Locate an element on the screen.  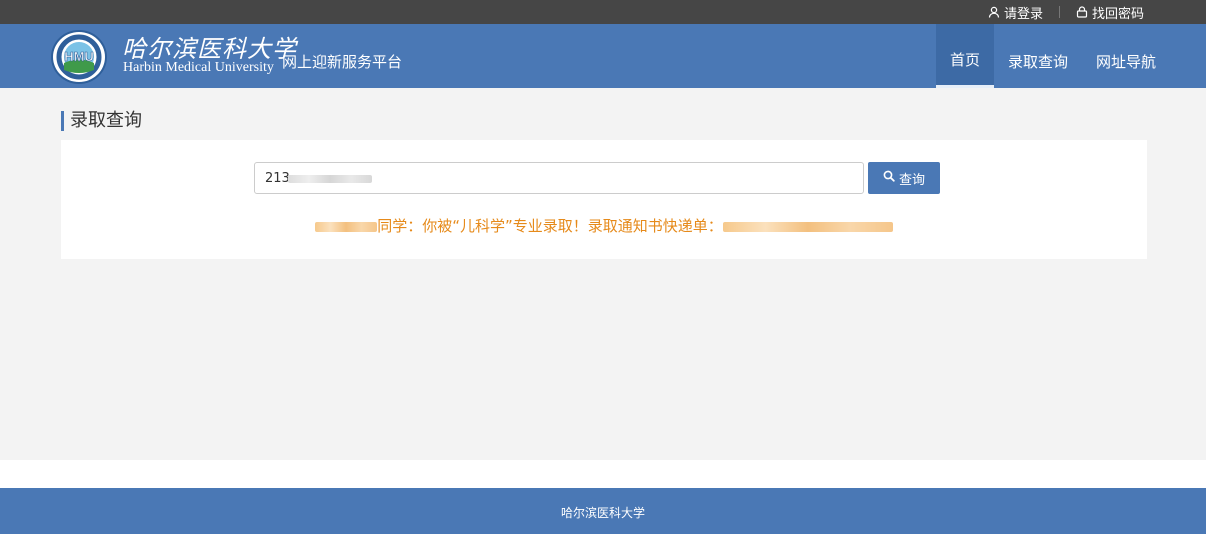
redacted-student-name is located at coordinates (346, 226).